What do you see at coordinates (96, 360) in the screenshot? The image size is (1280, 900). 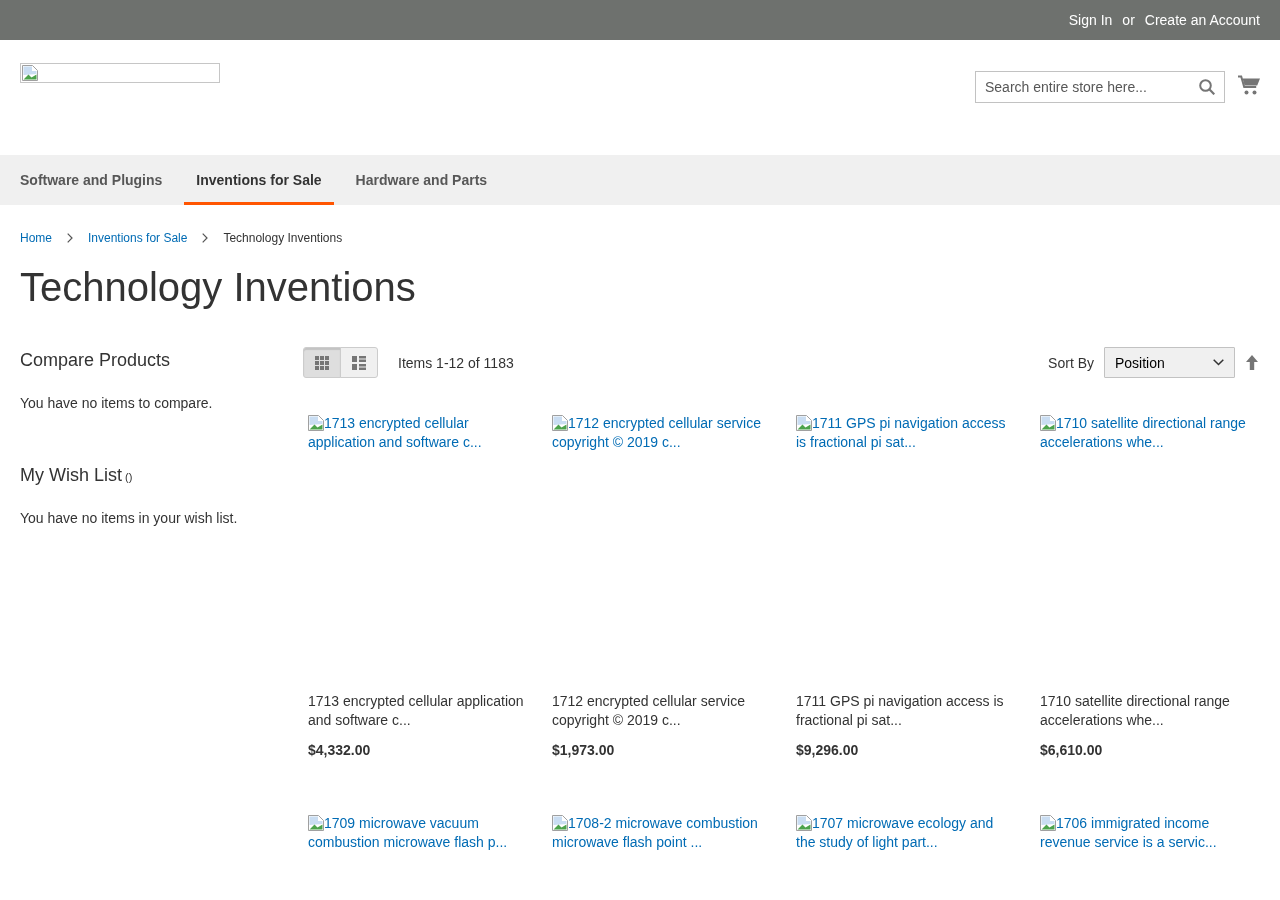 I see `block-title: Compare Products` at bounding box center [96, 360].